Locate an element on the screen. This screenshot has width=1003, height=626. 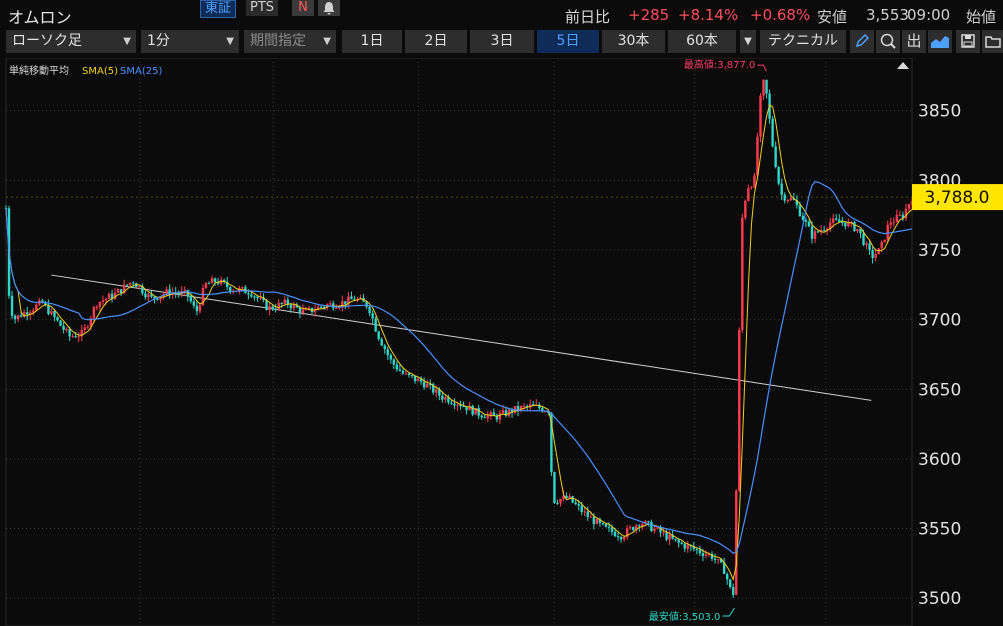
period-button-5: 60本 is located at coordinates (702, 41).